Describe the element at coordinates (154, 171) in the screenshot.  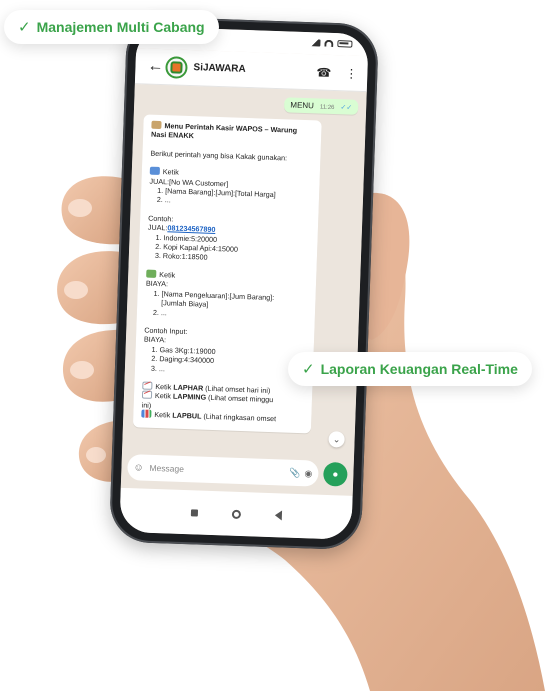
I see `cart-icon` at that location.